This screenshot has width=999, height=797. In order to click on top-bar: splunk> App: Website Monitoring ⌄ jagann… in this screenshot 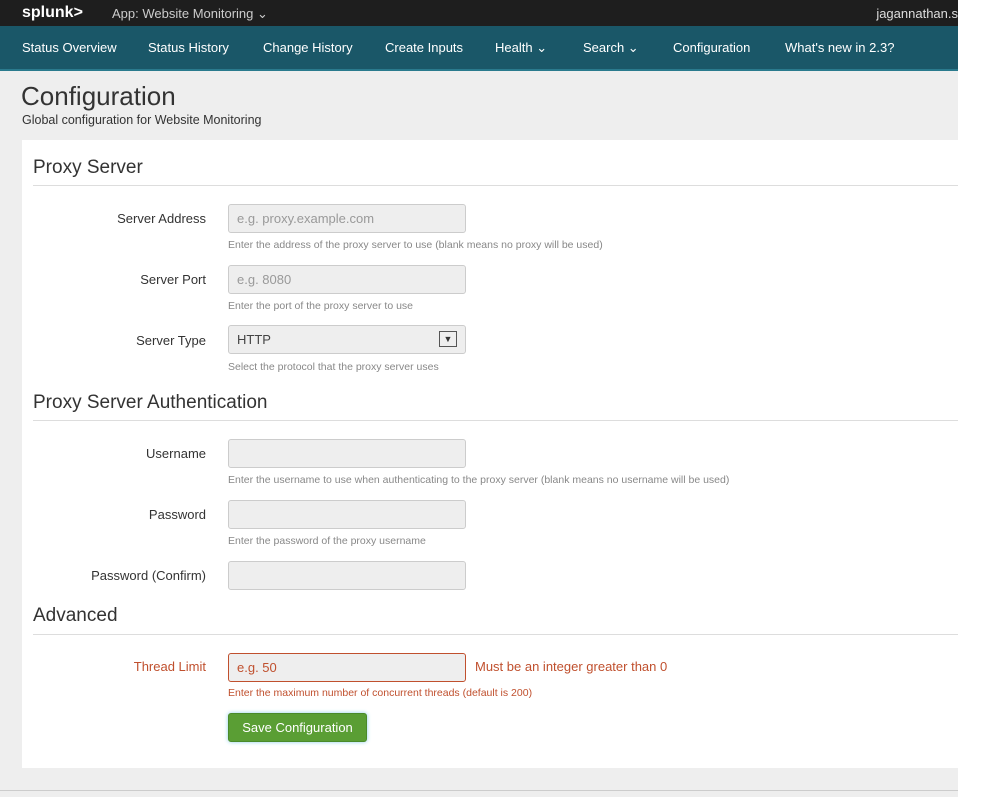, I will do `click(479, 13)`.